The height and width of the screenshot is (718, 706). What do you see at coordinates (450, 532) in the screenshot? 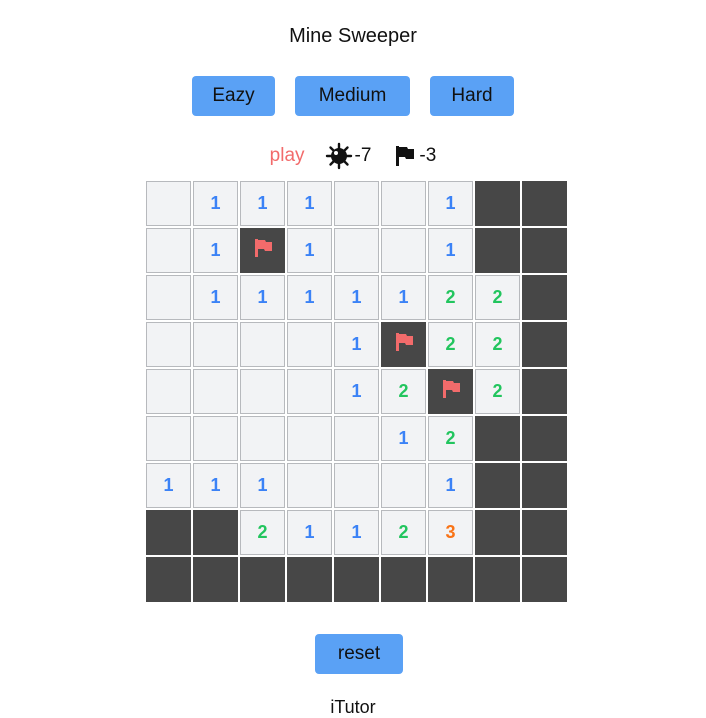
I see `revealed-cell: 3` at bounding box center [450, 532].